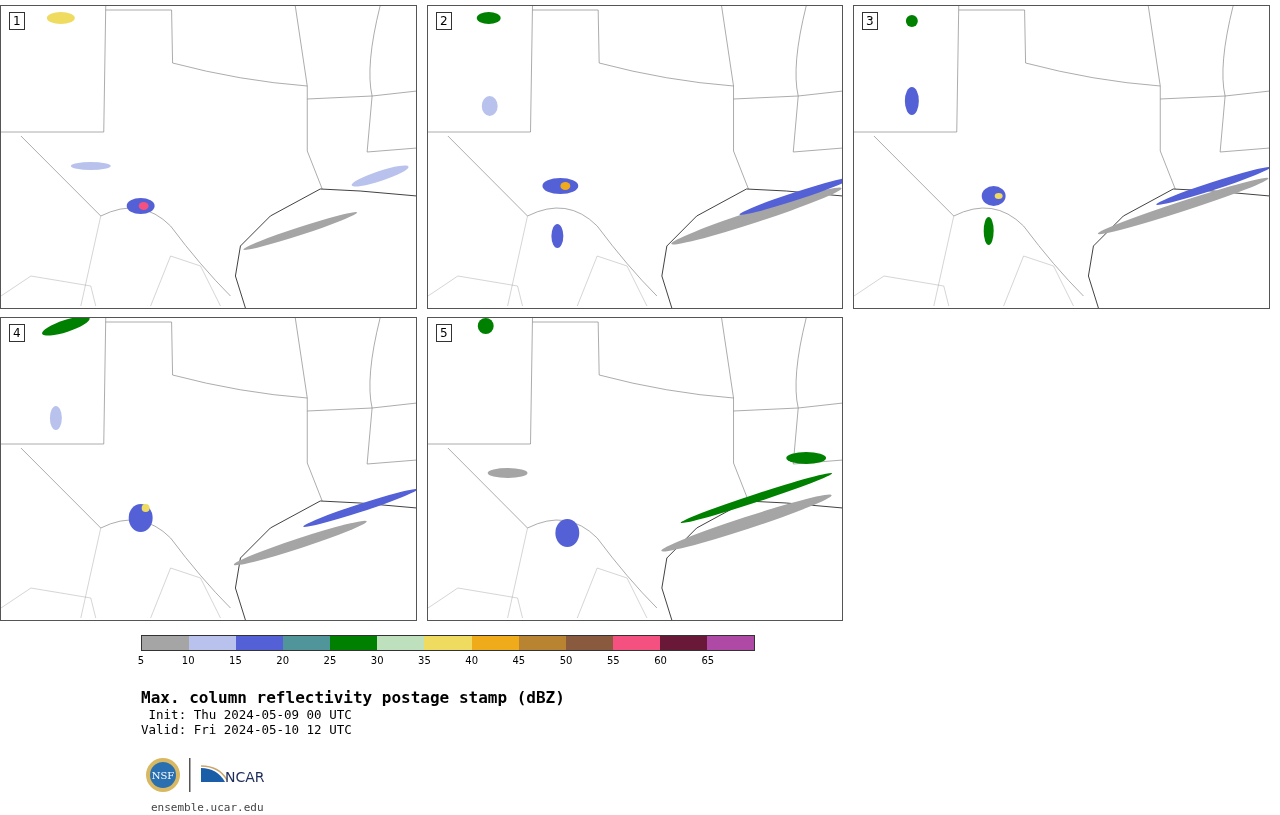 Image resolution: width=1280 pixels, height=815 pixels. What do you see at coordinates (471, 660) in the screenshot?
I see `scale-tick-label: 40` at bounding box center [471, 660].